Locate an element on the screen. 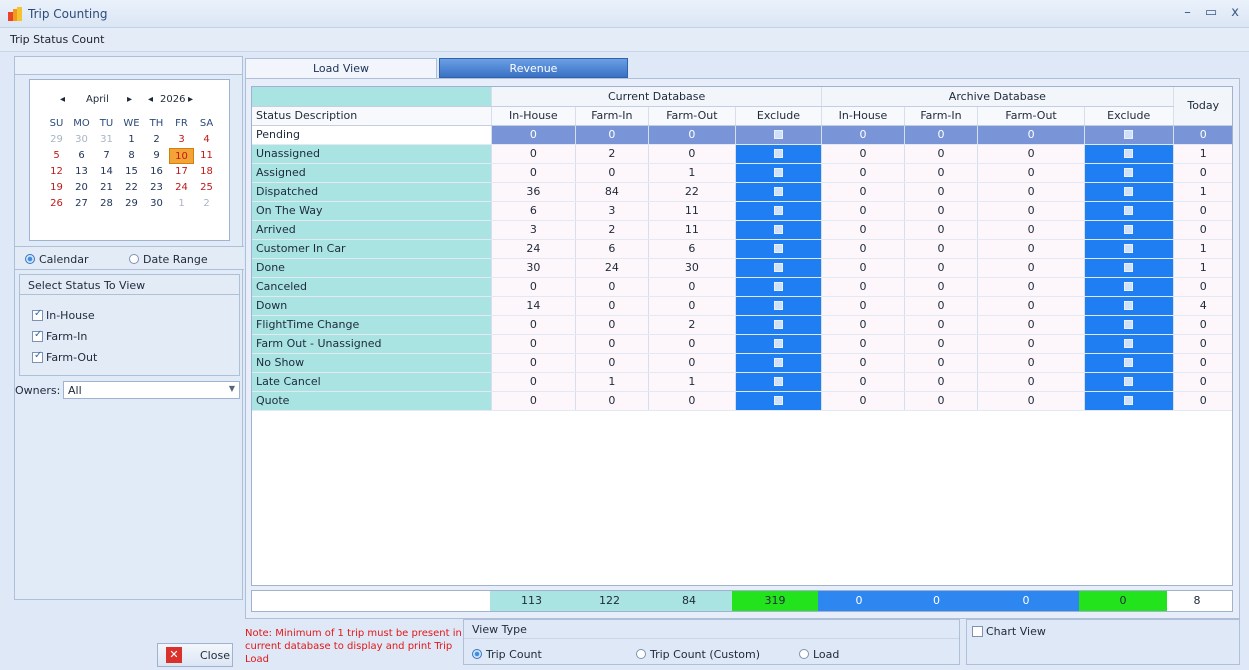  calendar-day: 26 is located at coordinates (56, 204).